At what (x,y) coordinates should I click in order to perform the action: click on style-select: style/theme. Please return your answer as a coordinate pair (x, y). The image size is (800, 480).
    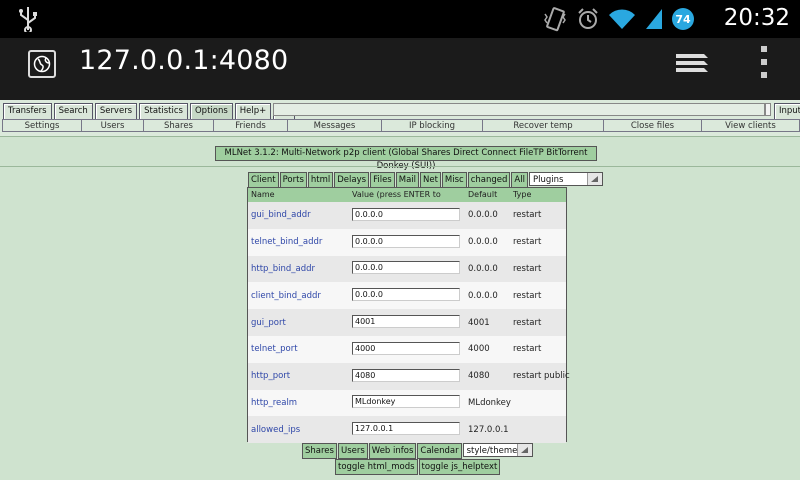
    Looking at the image, I should click on (497, 450).